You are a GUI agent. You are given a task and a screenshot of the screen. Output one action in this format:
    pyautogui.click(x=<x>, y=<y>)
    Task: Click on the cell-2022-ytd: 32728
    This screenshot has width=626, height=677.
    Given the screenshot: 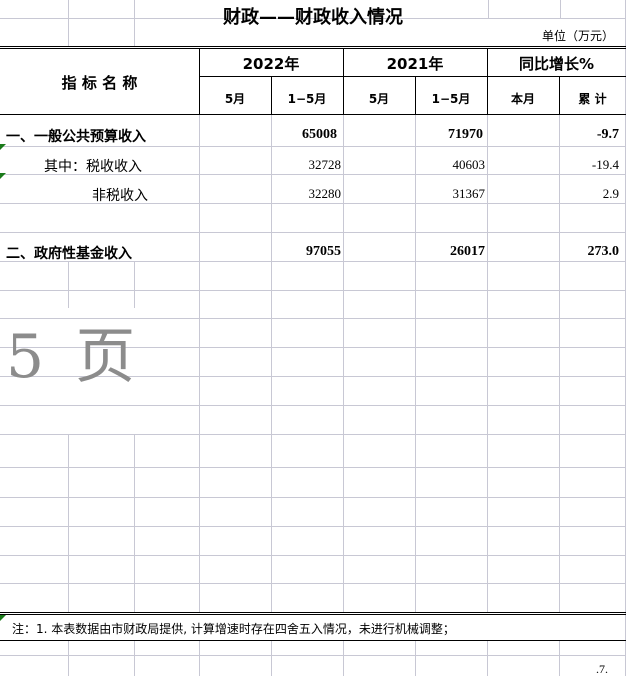 What is the action you would take?
    pyautogui.click(x=325, y=164)
    